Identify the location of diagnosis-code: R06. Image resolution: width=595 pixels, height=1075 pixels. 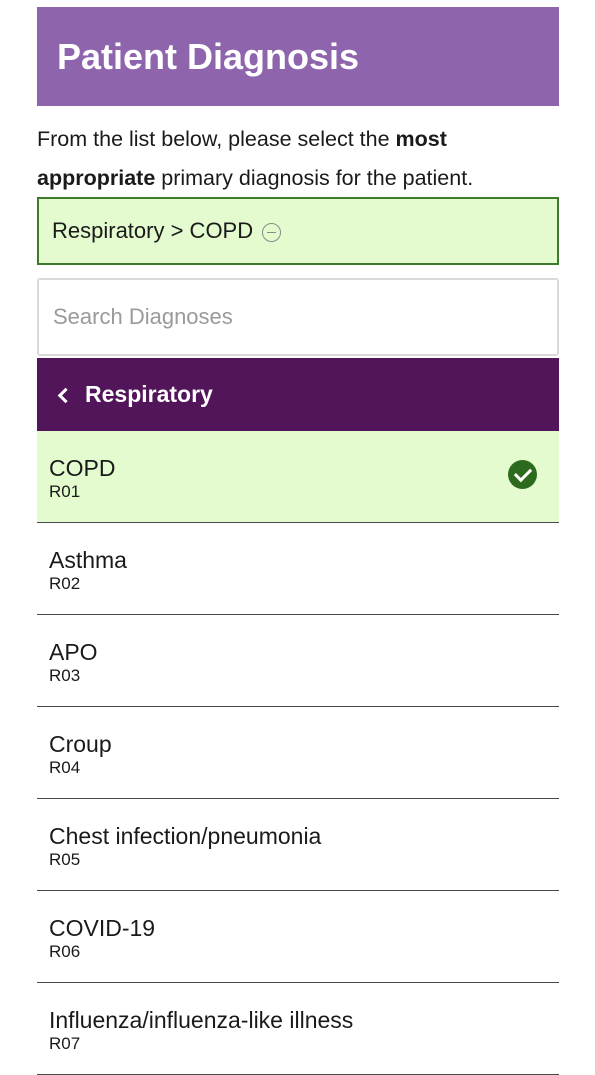
(65, 951).